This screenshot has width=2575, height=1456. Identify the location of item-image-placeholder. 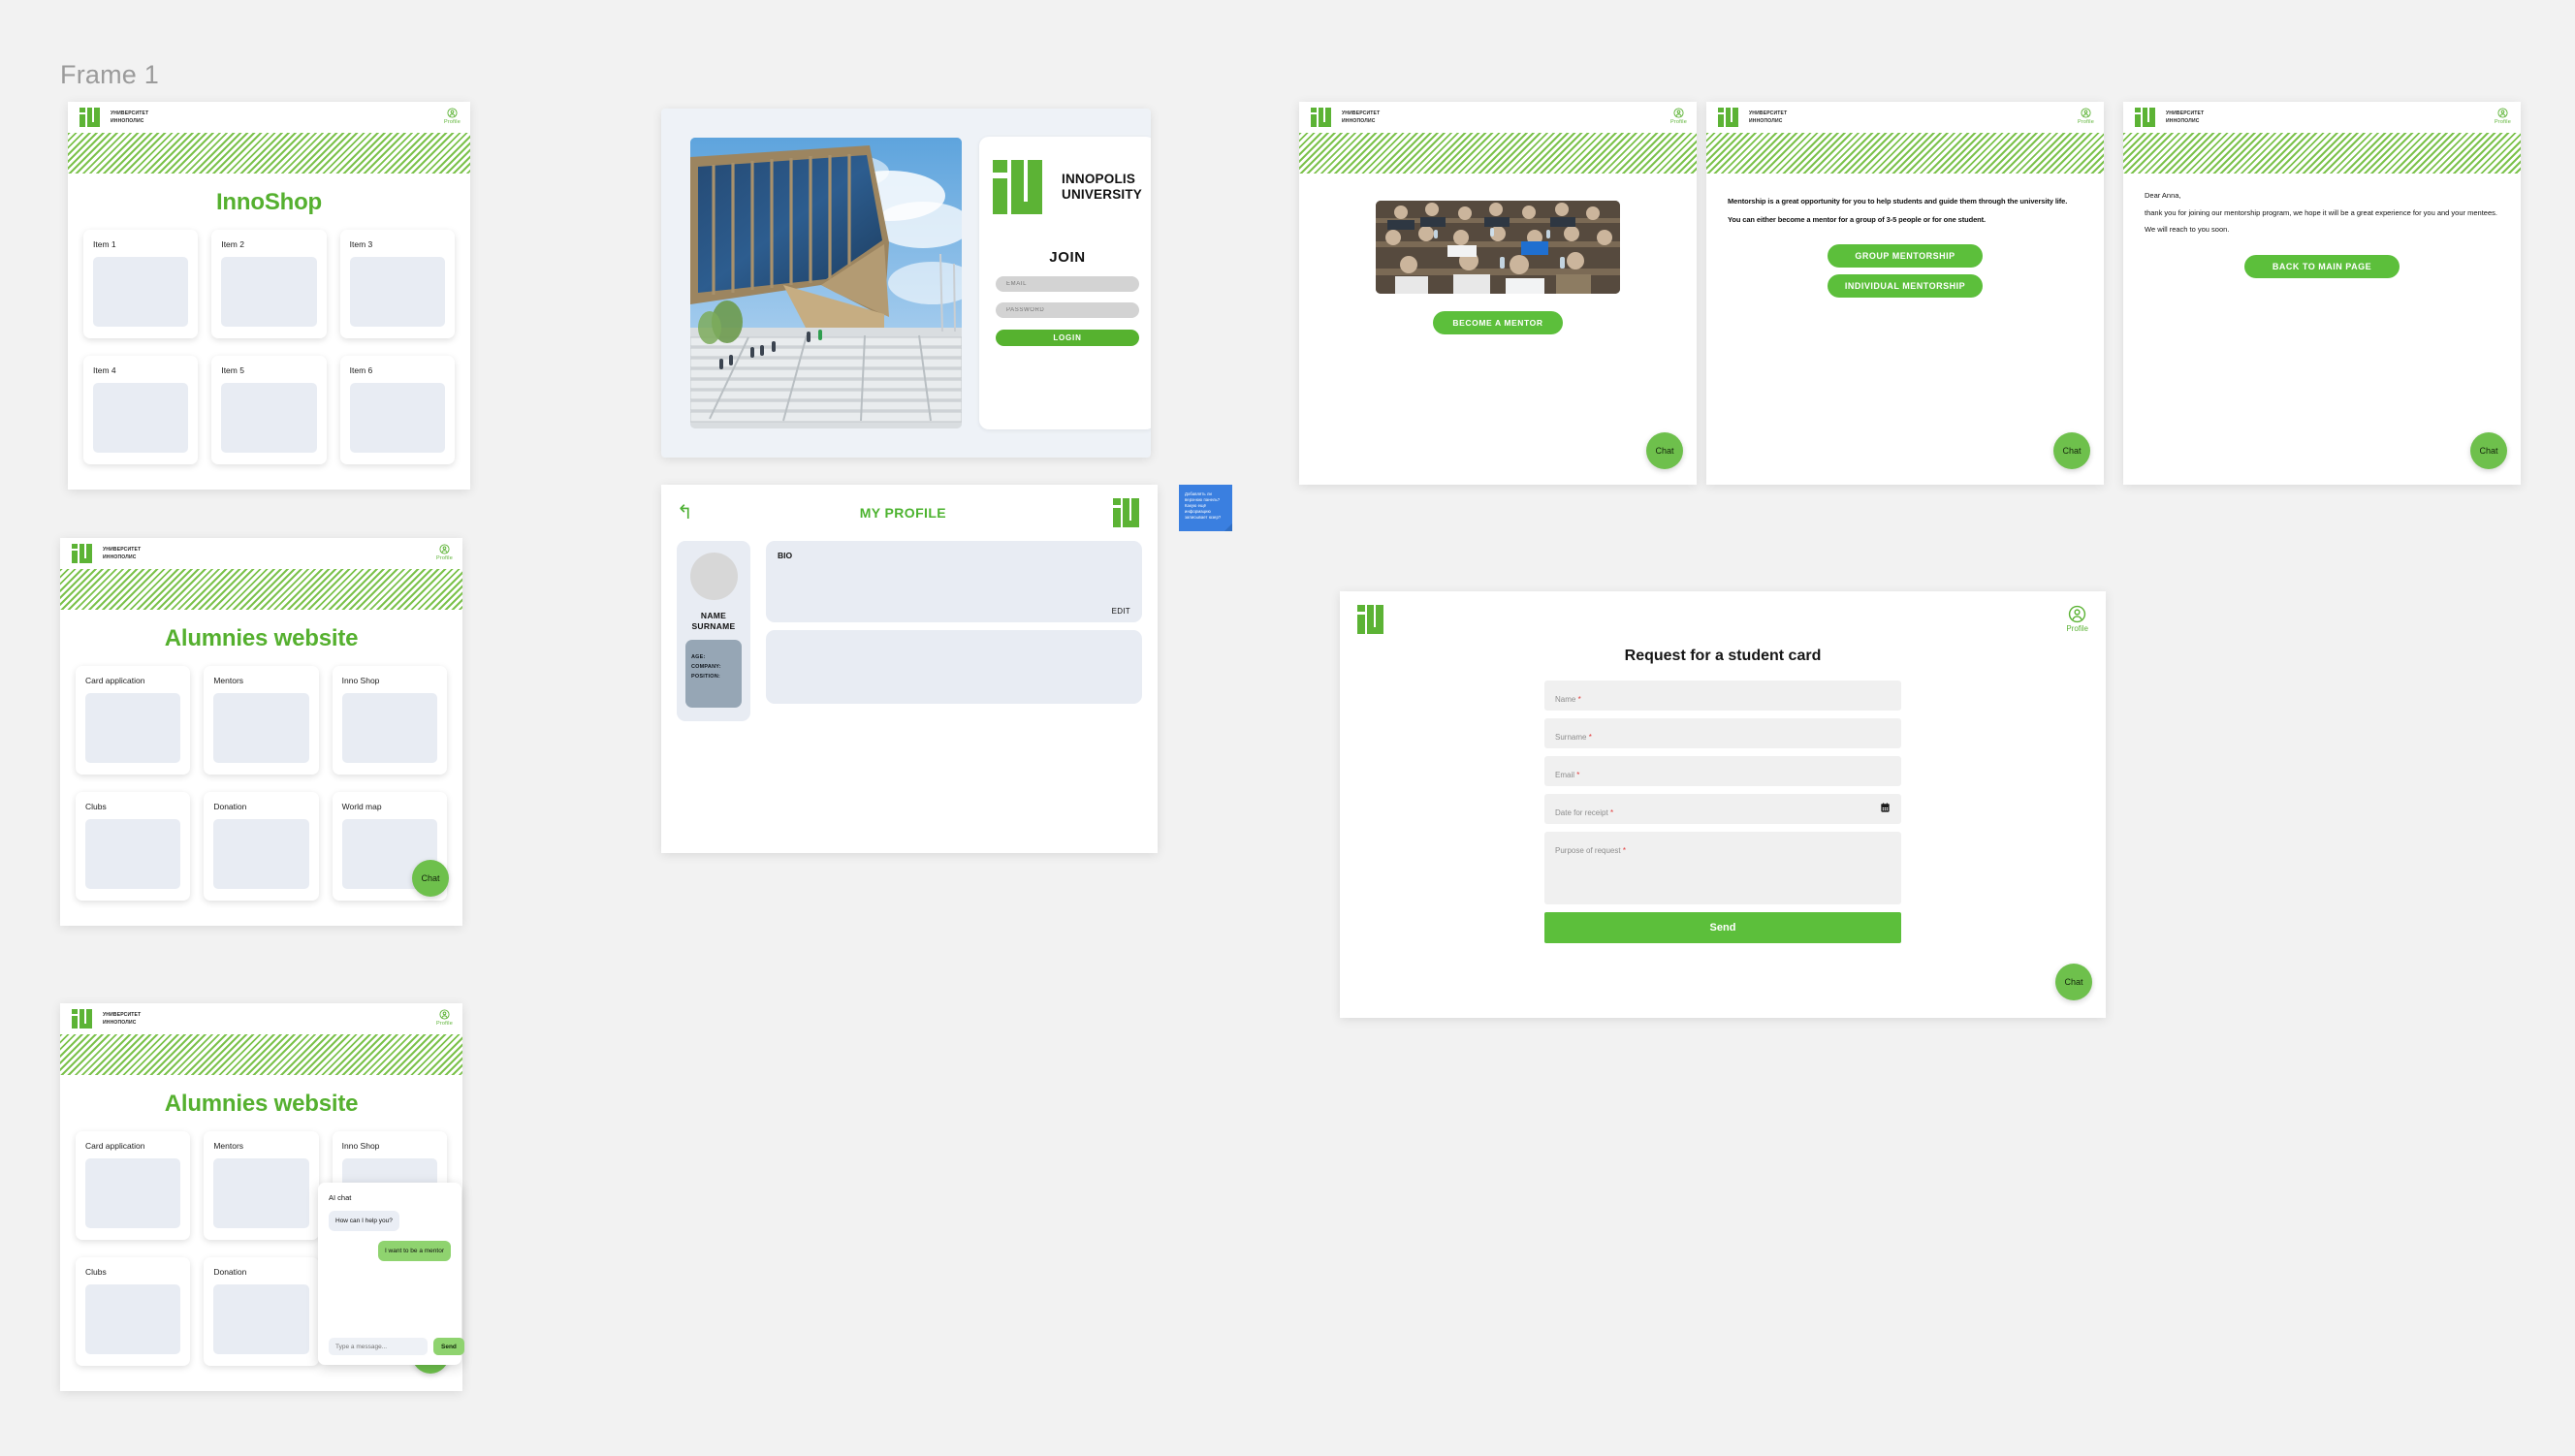
(397, 292).